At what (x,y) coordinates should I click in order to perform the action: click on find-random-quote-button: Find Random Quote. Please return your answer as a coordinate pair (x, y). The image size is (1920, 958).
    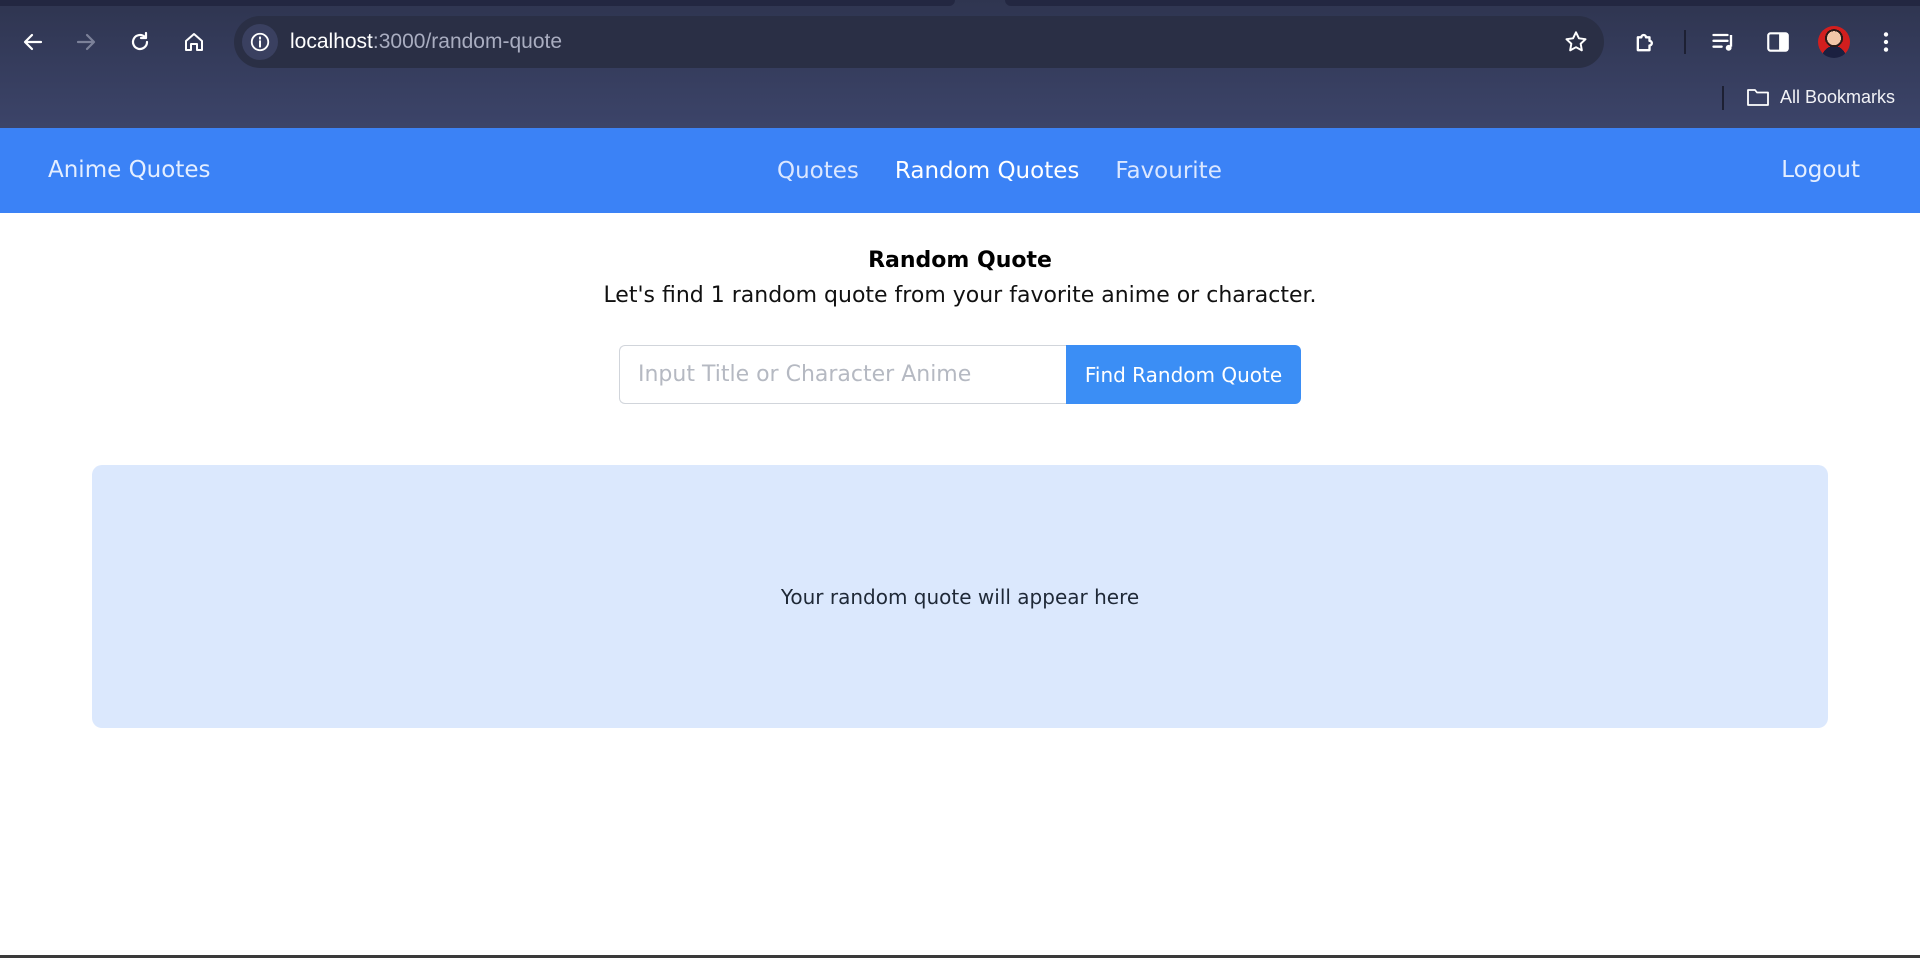
    Looking at the image, I should click on (1183, 374).